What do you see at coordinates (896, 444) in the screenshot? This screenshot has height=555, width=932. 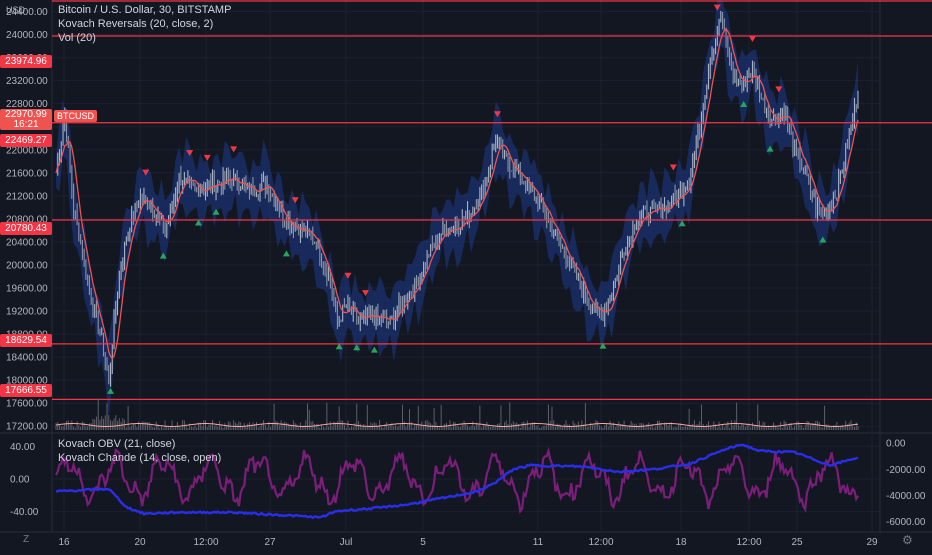 I see `osc-right-tick-label: 0.00` at bounding box center [896, 444].